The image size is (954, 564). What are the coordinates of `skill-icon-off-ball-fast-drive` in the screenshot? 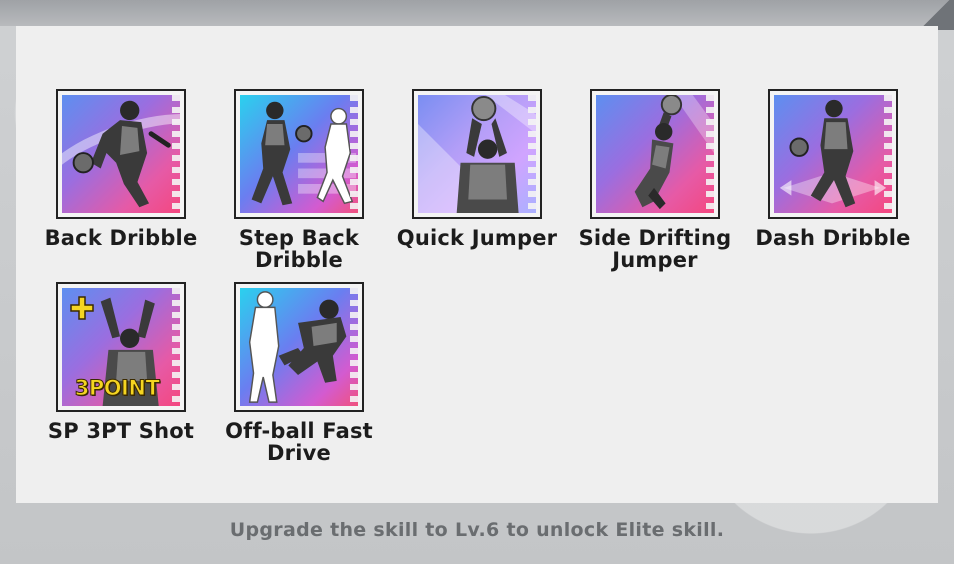 It's located at (299, 347).